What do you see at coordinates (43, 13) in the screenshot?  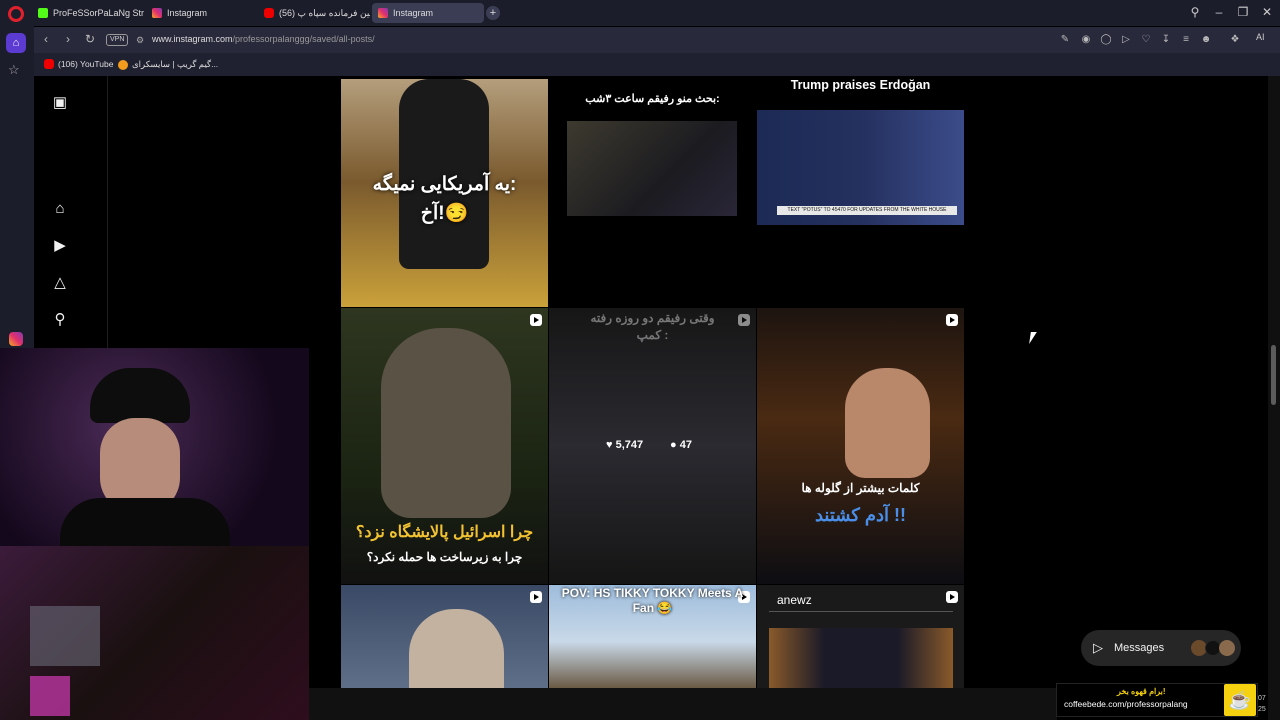 I see `kick-icon` at bounding box center [43, 13].